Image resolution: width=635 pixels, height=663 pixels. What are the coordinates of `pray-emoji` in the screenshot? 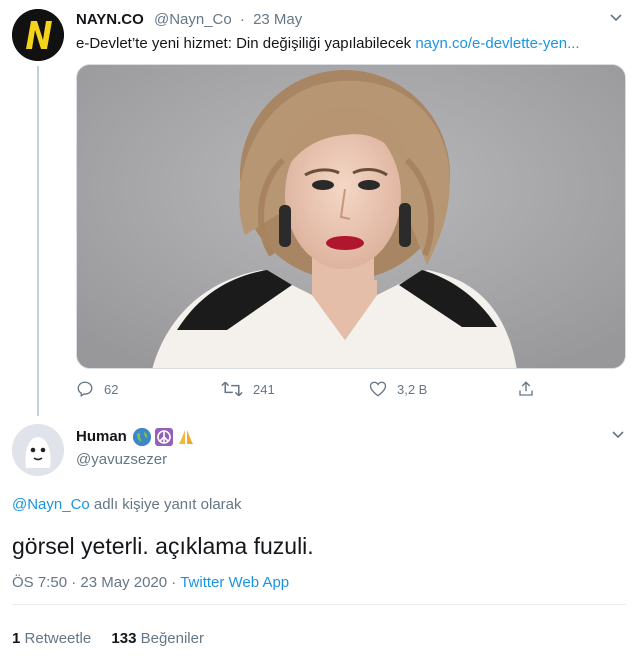 It's located at (186, 437).